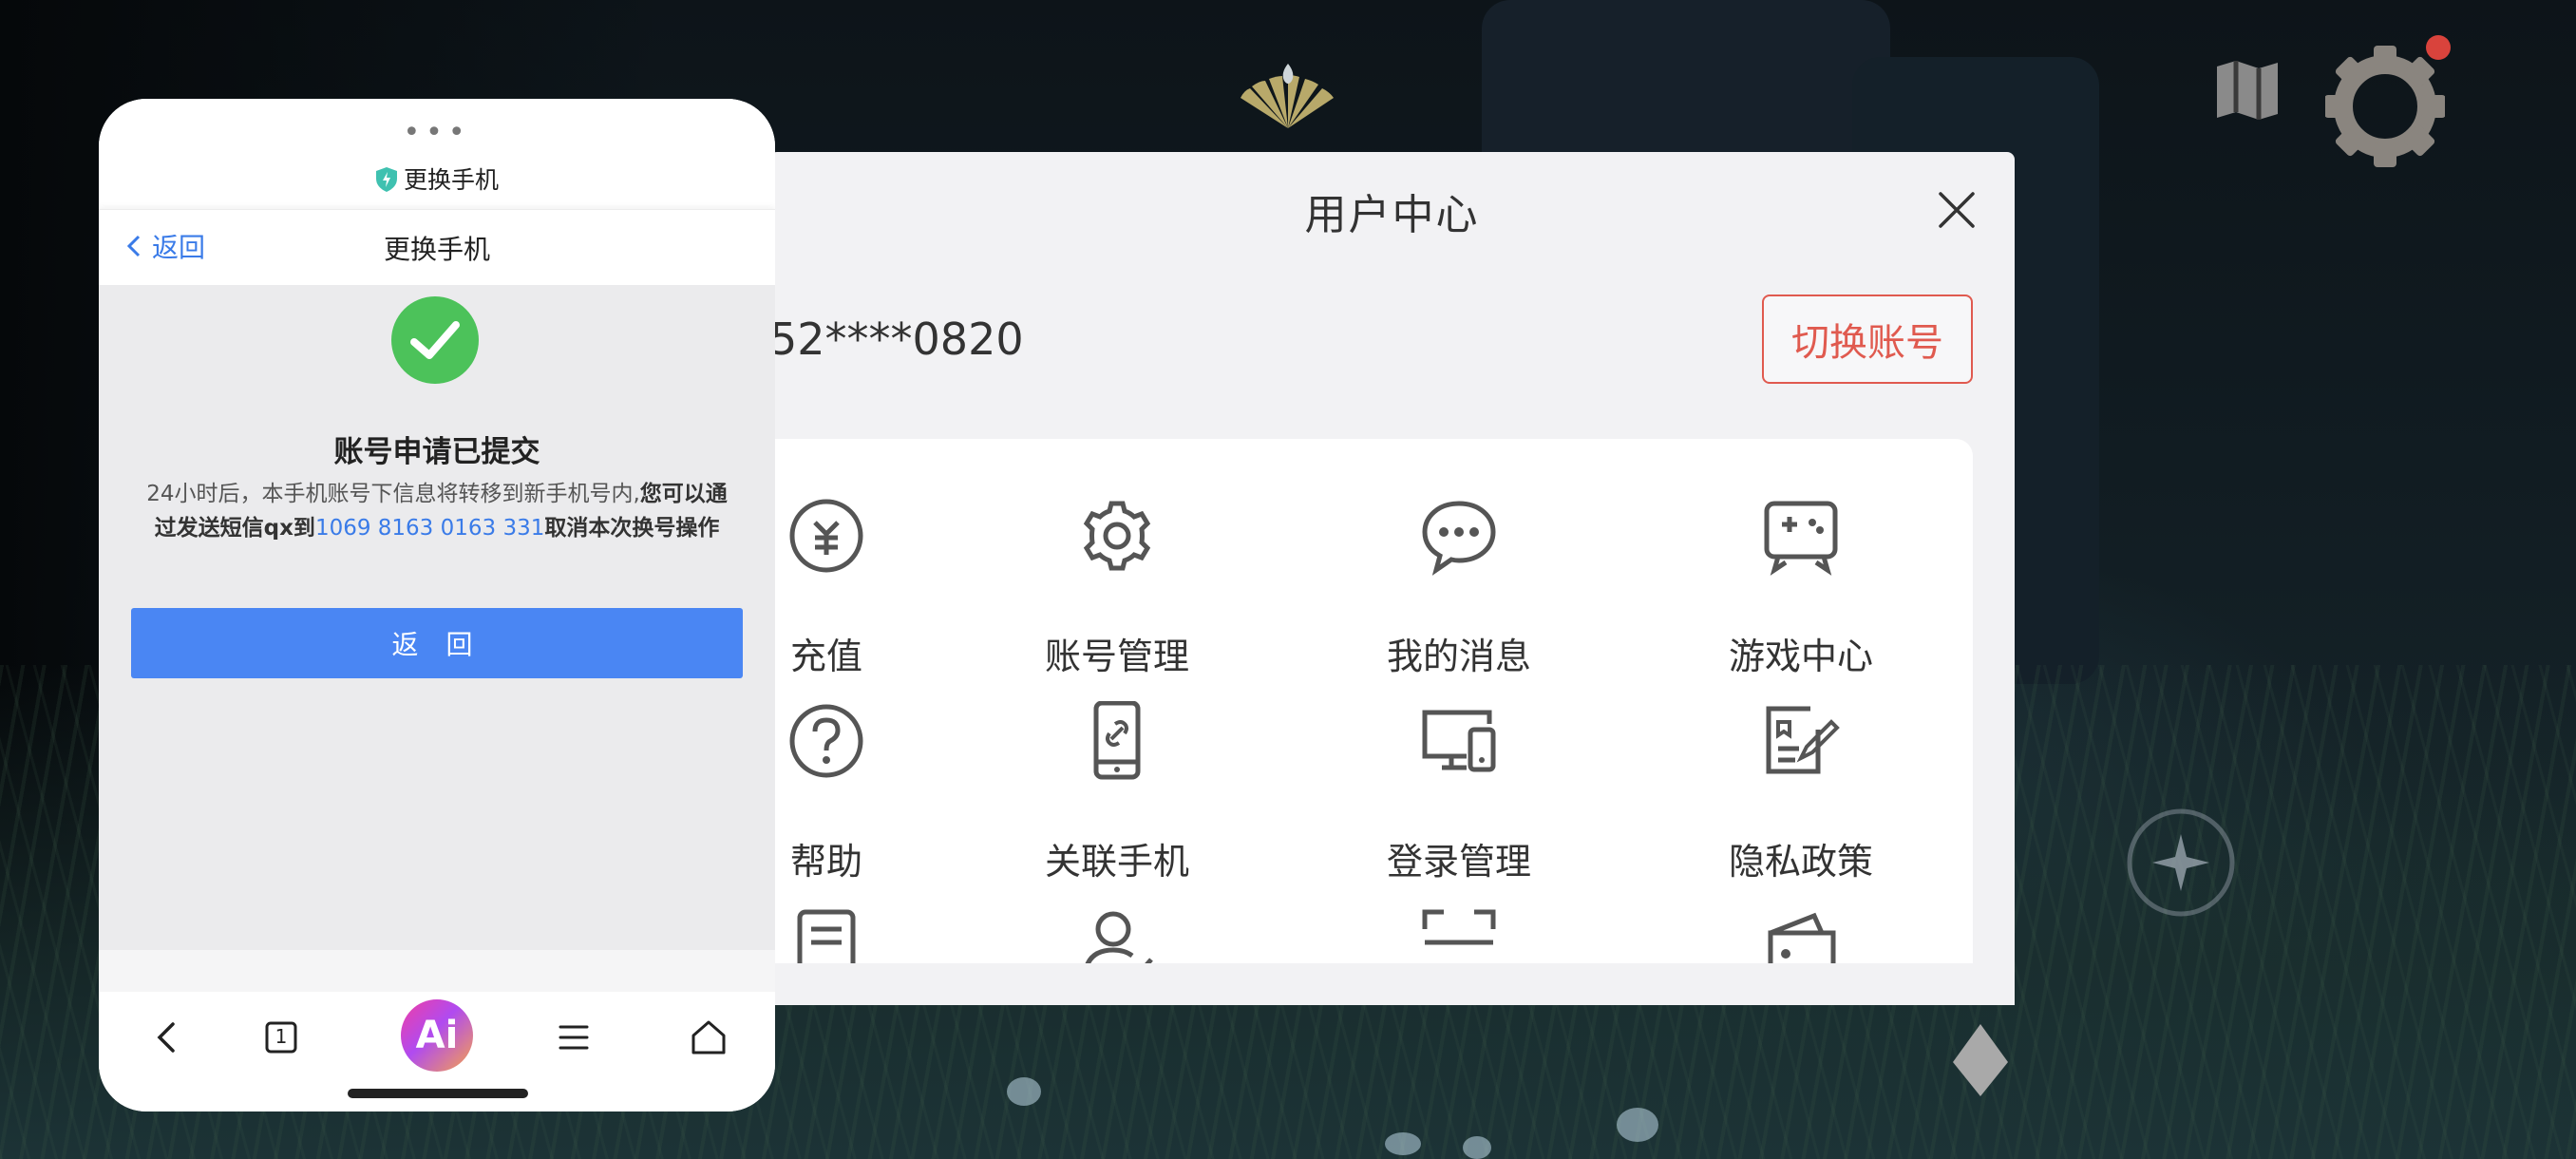  What do you see at coordinates (451, 180) in the screenshot?
I see `window-title-text: 更换手机` at bounding box center [451, 180].